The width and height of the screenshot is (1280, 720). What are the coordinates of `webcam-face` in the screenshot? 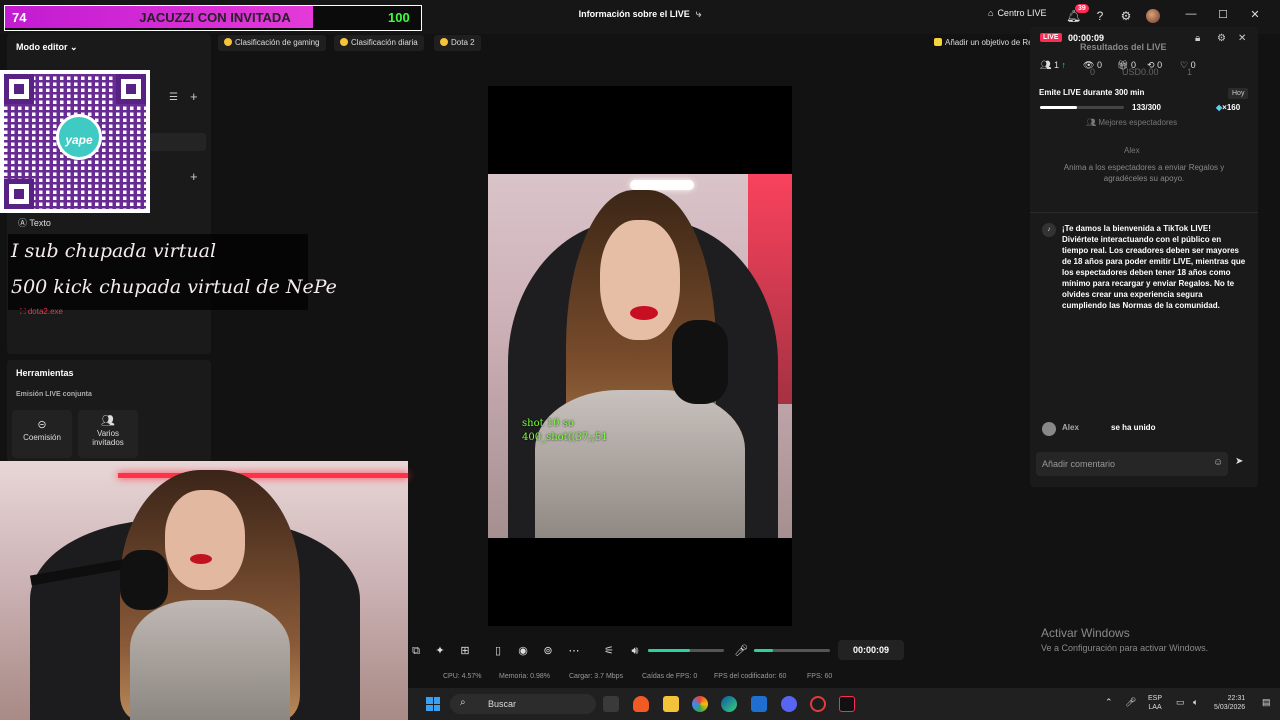 It's located at (205, 540).